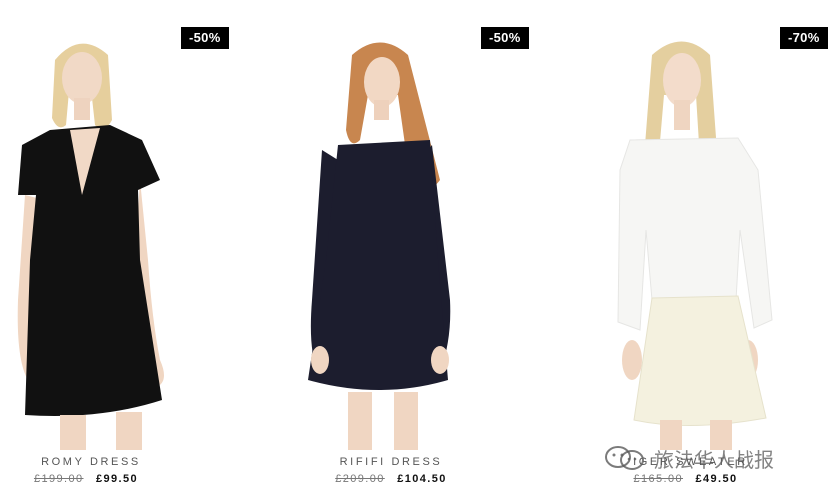 The height and width of the screenshot is (499, 839). I want to click on wechat-icon, so click(624, 458).